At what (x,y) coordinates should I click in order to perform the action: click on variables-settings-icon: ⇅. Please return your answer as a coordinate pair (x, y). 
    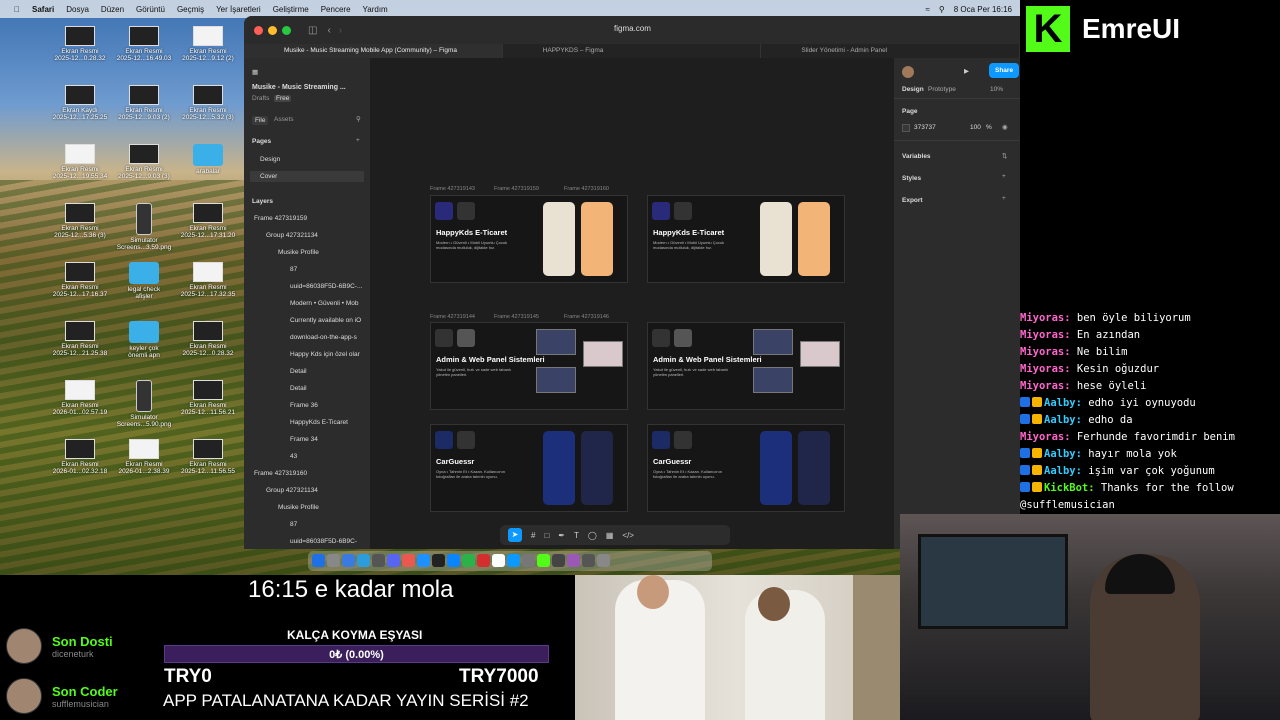
    Looking at the image, I should click on (1004, 156).